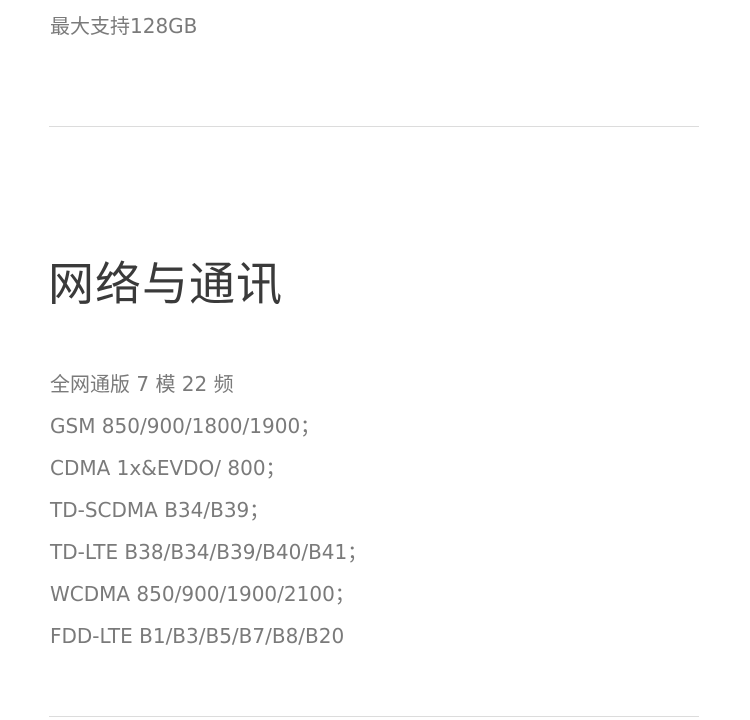 The image size is (750, 720). What do you see at coordinates (197, 636) in the screenshot?
I see `spec-item: FDD-LTE B1/B3/B5/B7/B8/B20` at bounding box center [197, 636].